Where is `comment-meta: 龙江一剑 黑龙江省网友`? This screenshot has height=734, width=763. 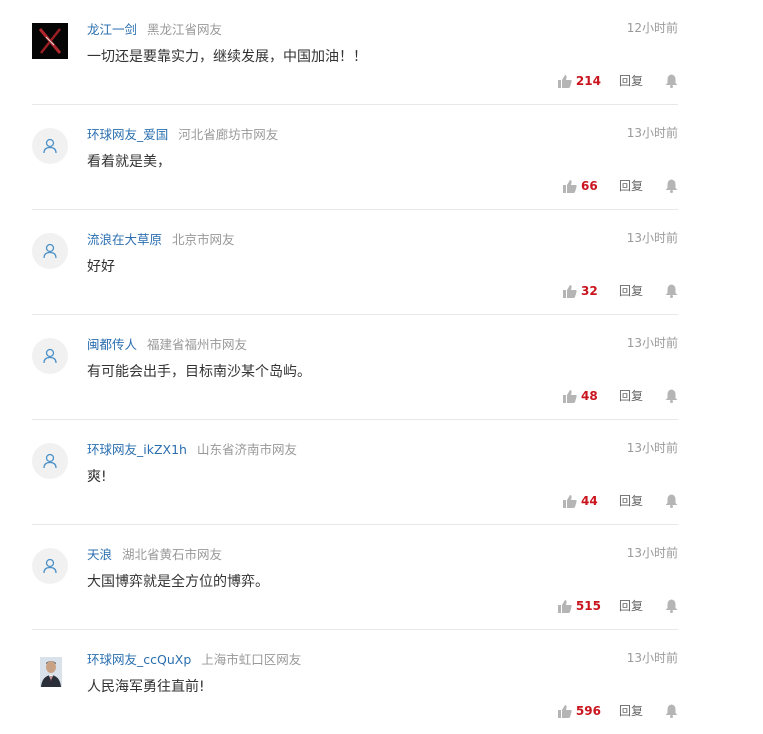 comment-meta: 龙江一剑 黑龙江省网友 is located at coordinates (154, 28).